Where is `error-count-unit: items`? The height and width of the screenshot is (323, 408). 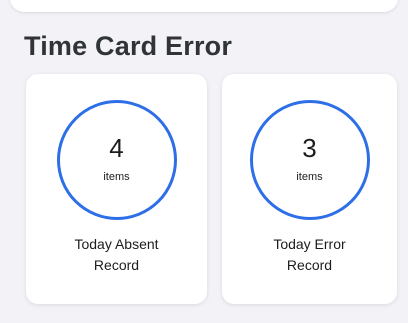 error-count-unit: items is located at coordinates (309, 177).